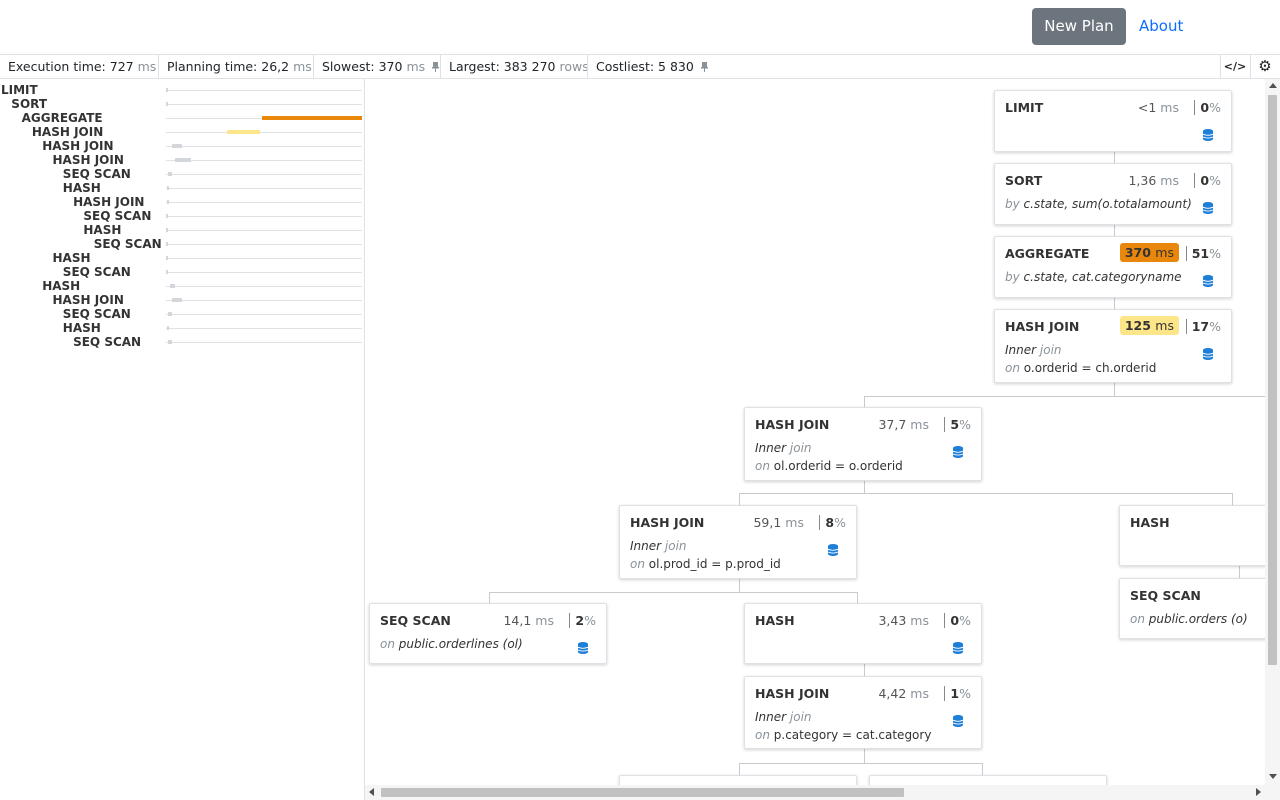 The height and width of the screenshot is (800, 1280). Describe the element at coordinates (57, 66) in the screenshot. I see `execution-time-label: Execution time:` at that location.